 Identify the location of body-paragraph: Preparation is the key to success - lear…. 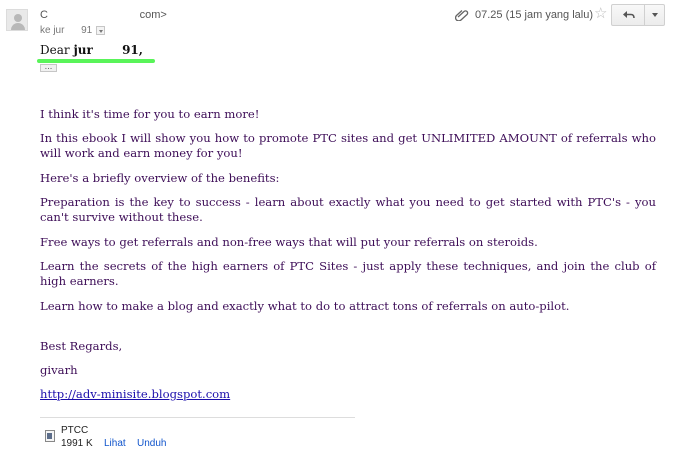
(348, 209).